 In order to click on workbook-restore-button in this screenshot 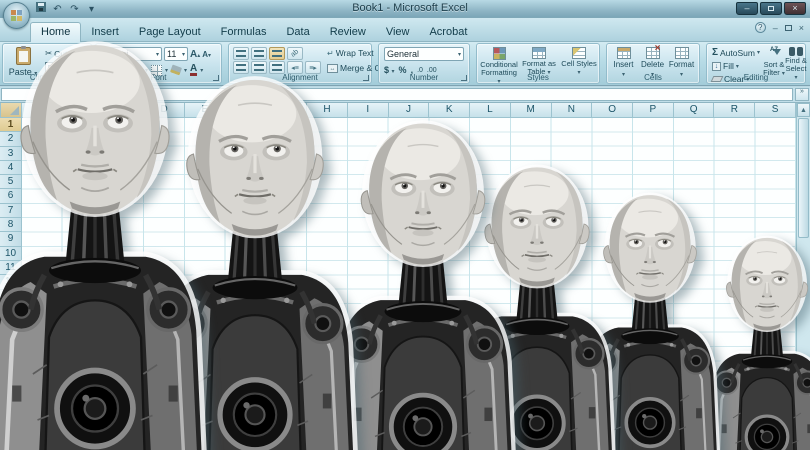, I will do `click(788, 27)`.